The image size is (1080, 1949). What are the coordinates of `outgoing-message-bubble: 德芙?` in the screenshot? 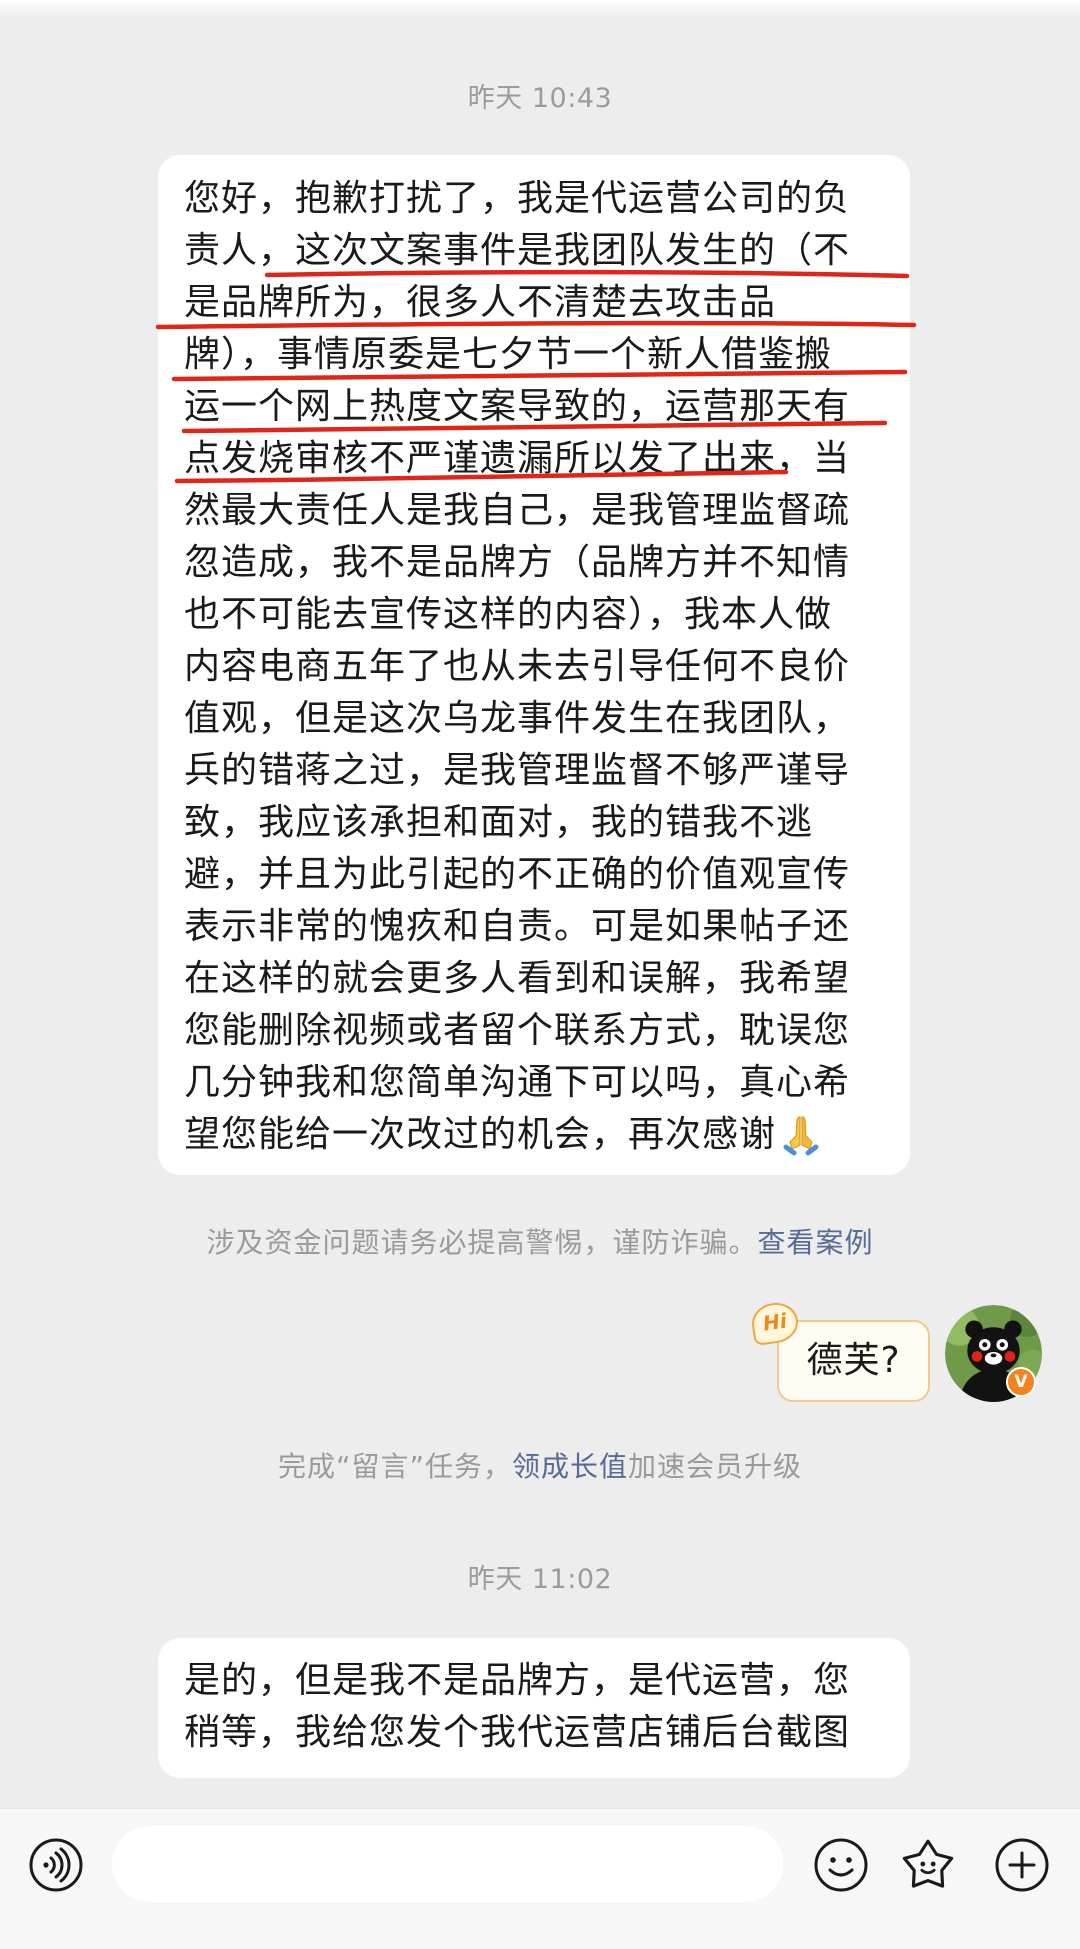 It's located at (853, 1361).